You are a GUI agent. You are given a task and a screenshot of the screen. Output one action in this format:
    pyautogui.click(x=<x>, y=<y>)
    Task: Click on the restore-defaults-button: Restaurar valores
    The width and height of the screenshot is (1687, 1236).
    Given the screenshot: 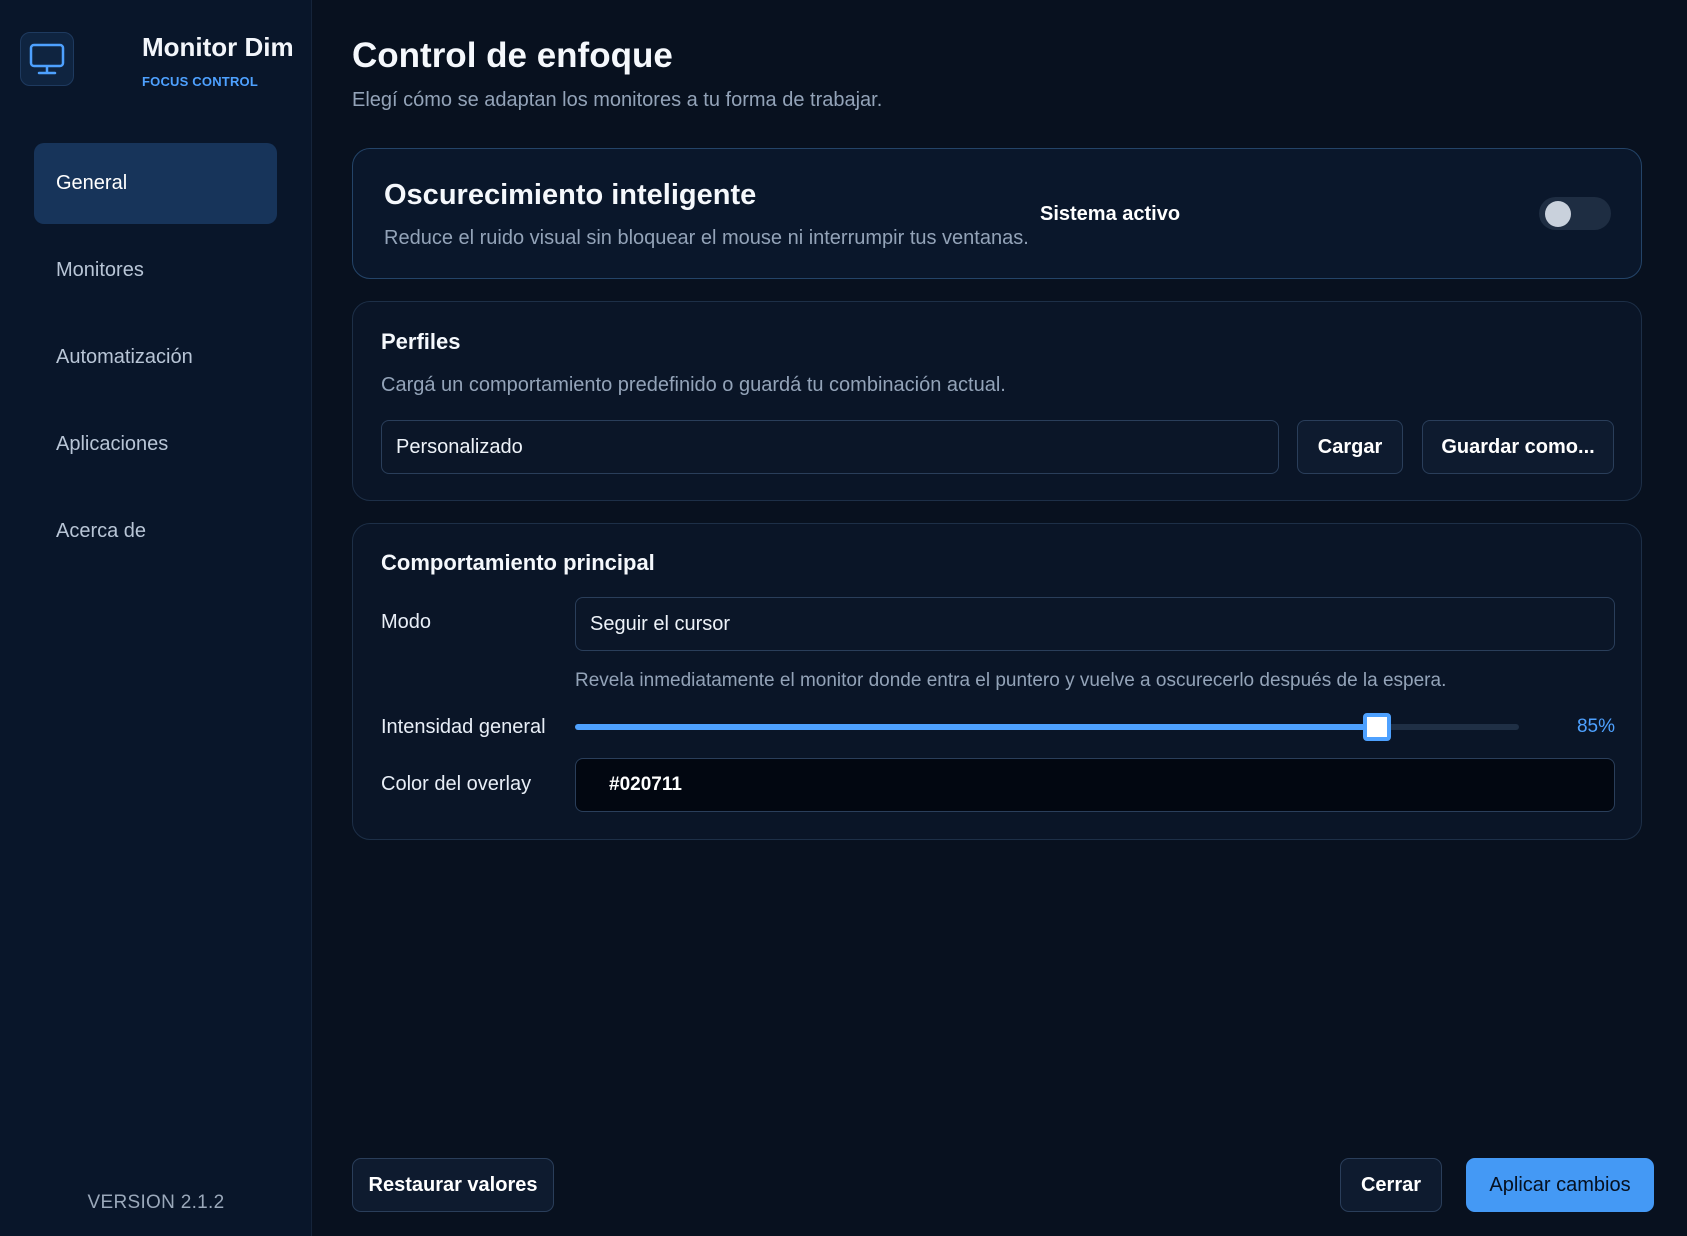 What is the action you would take?
    pyautogui.click(x=453, y=1185)
    